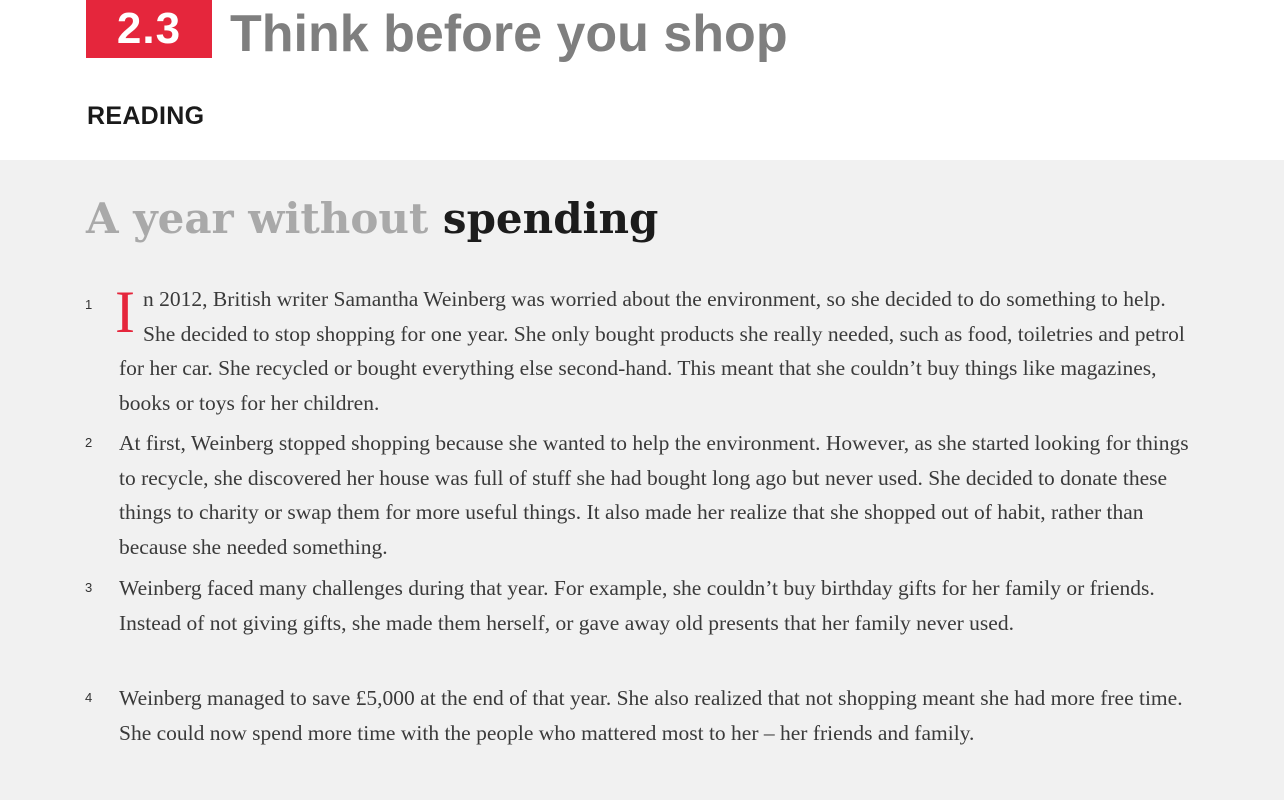 This screenshot has height=800, width=1284. I want to click on unit-number-badge: 2.3, so click(149, 29).